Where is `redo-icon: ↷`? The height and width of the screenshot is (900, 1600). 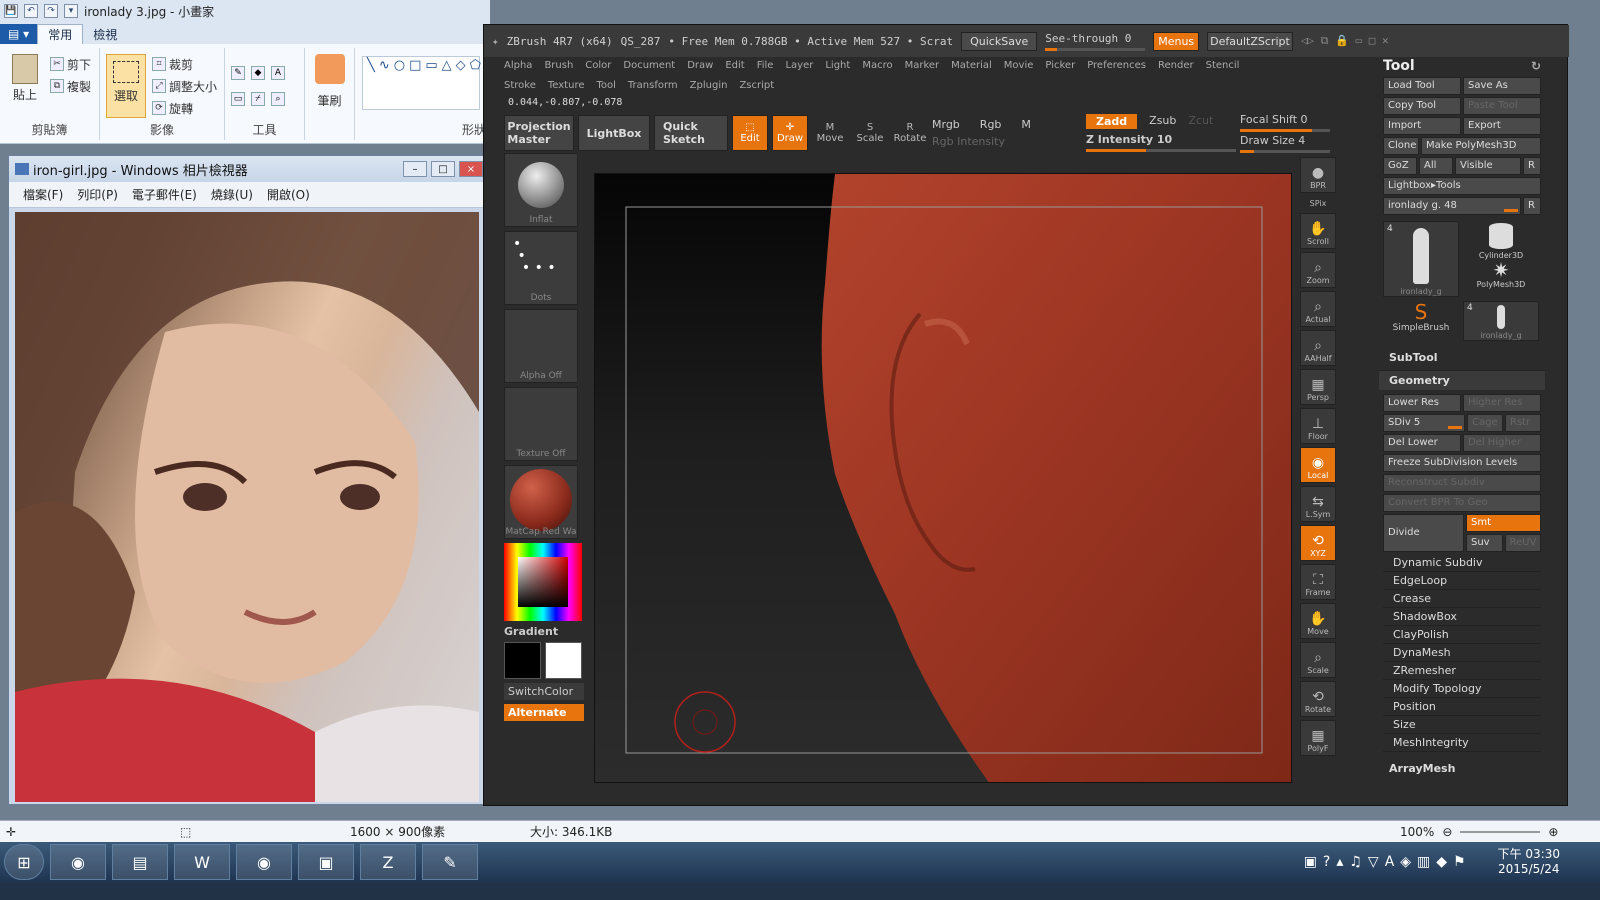 redo-icon: ↷ is located at coordinates (51, 11).